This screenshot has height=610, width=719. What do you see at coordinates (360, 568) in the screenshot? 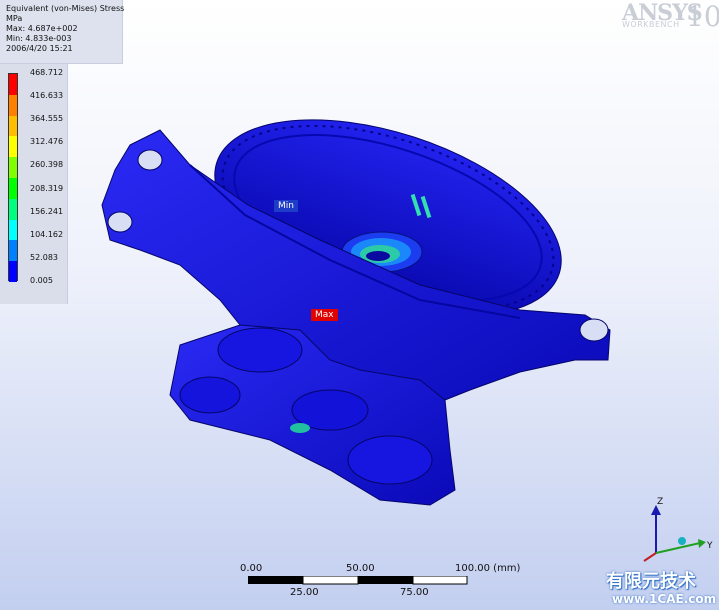
I see `scale-label-50: 50.00` at bounding box center [360, 568].